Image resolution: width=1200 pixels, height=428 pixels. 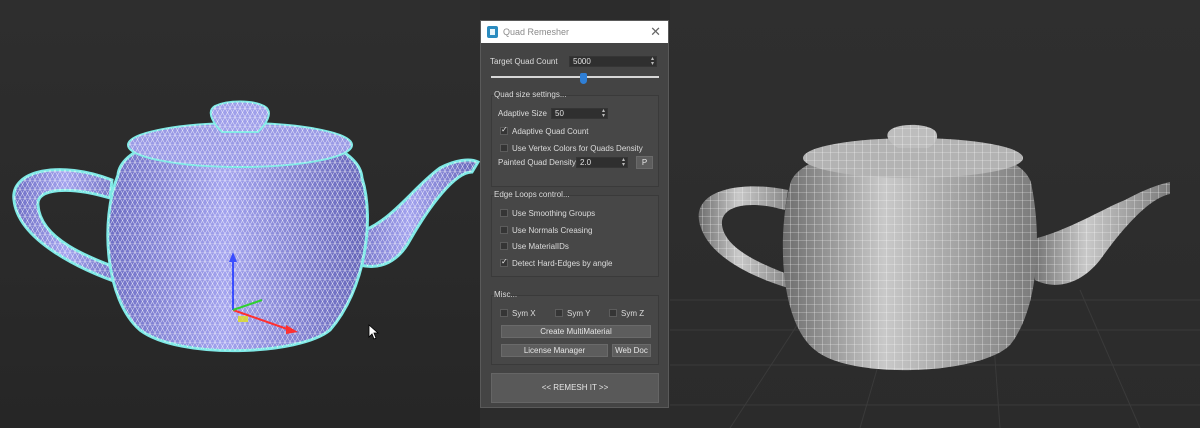 I want to click on normals-creasing-checkbox, so click(x=504, y=230).